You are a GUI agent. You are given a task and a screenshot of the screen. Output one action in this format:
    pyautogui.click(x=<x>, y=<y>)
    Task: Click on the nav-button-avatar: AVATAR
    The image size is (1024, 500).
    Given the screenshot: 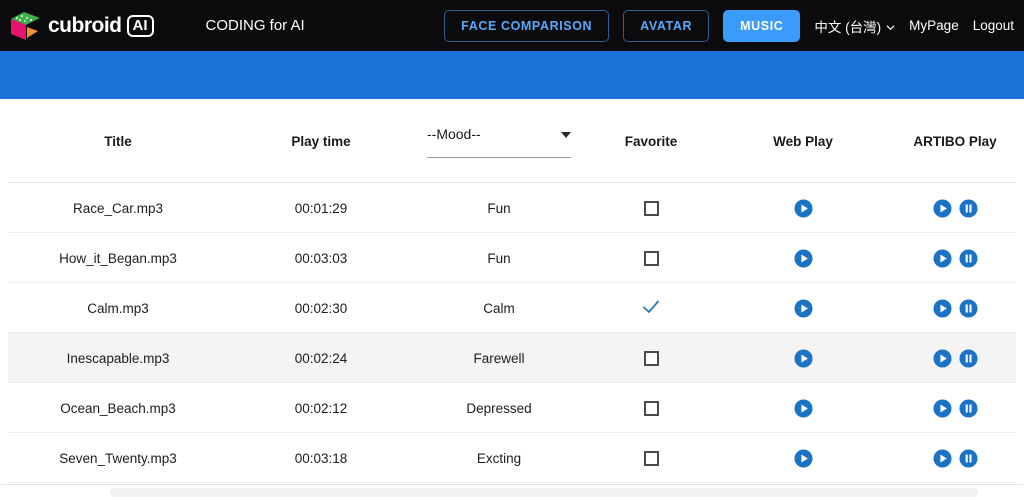 What is the action you would take?
    pyautogui.click(x=666, y=25)
    